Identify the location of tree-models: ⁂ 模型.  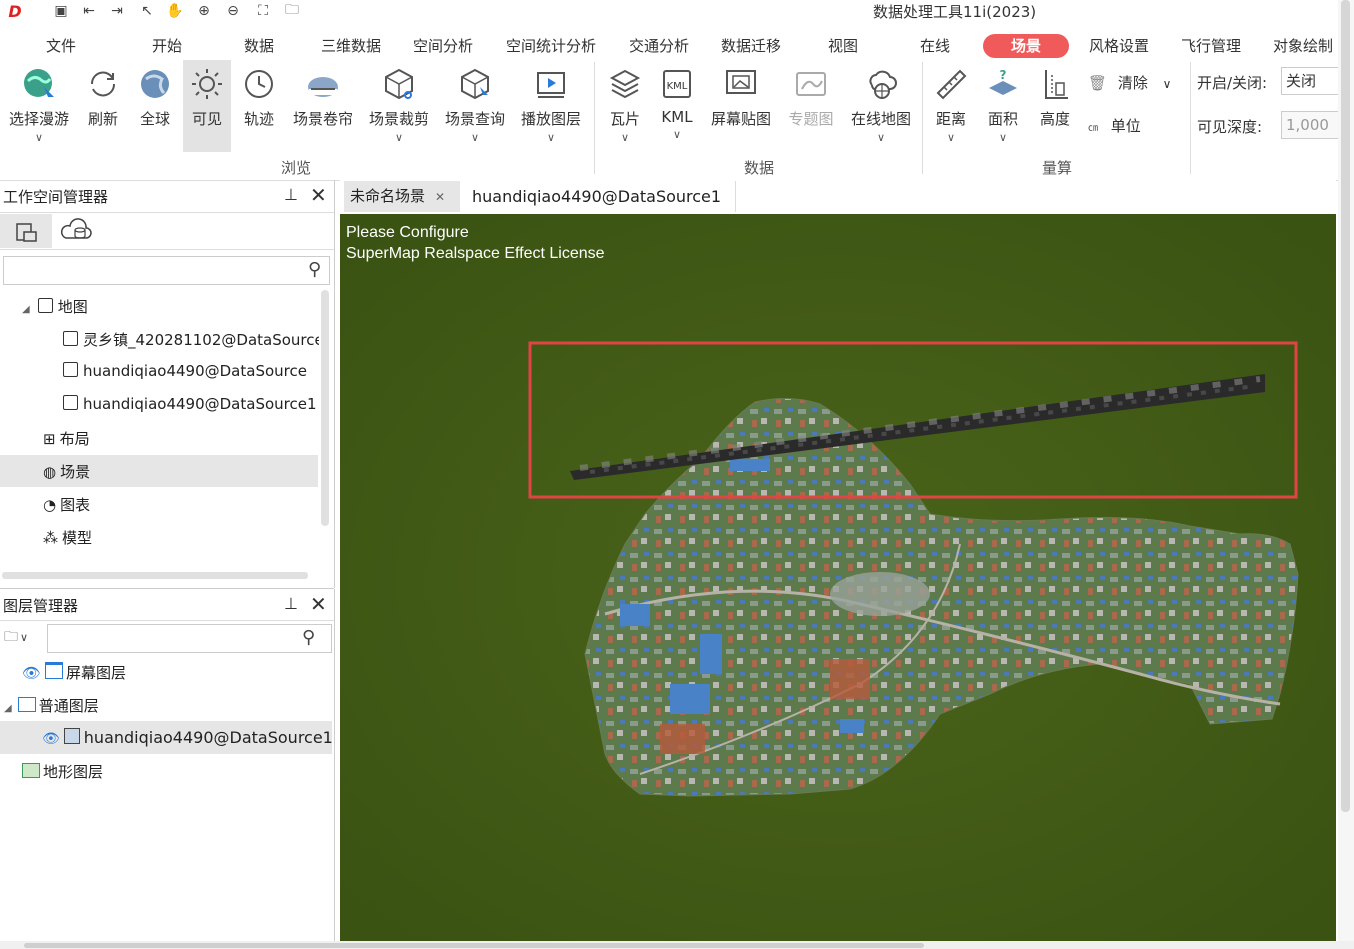
(67, 537).